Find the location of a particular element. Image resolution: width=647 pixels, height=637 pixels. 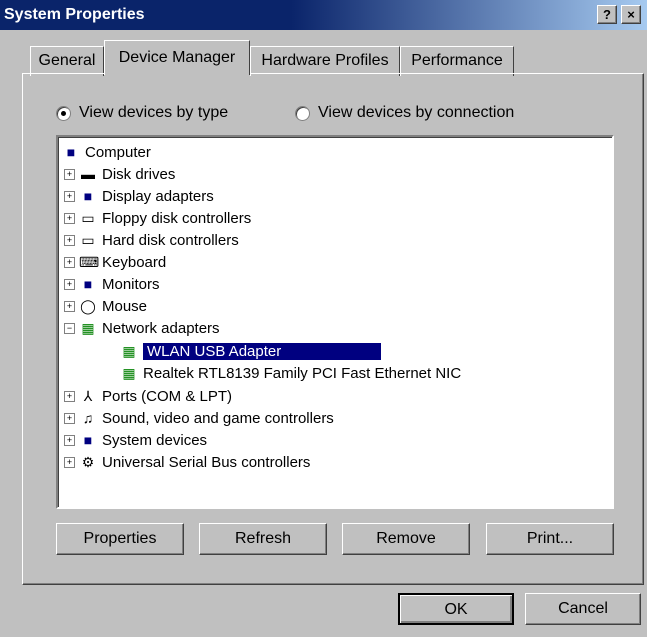

radio-view-by-connection: View devices by connection is located at coordinates (404, 113).